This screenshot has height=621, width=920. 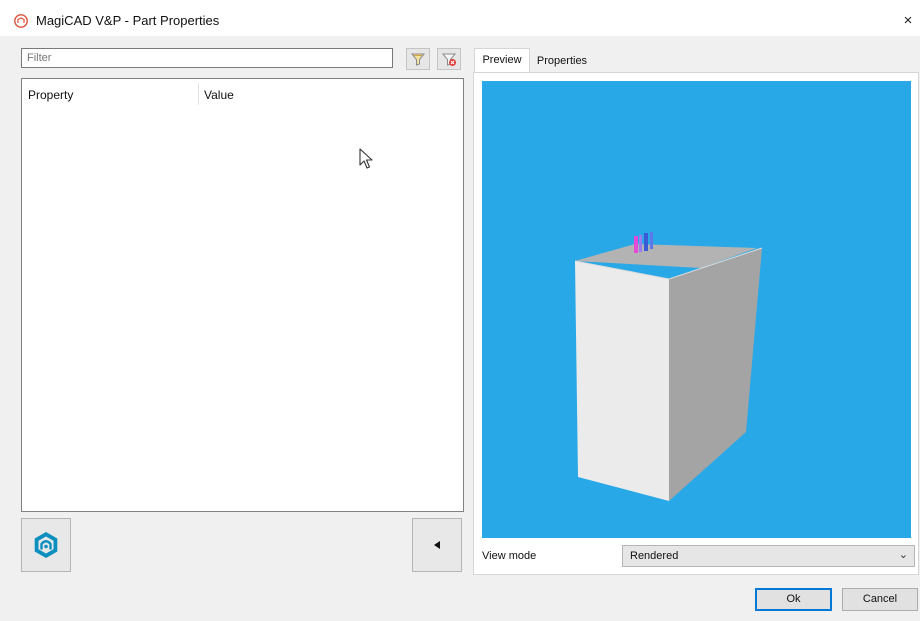 I want to click on title-bar: MagiCAD V&P - Part Properties ×, so click(x=460, y=21).